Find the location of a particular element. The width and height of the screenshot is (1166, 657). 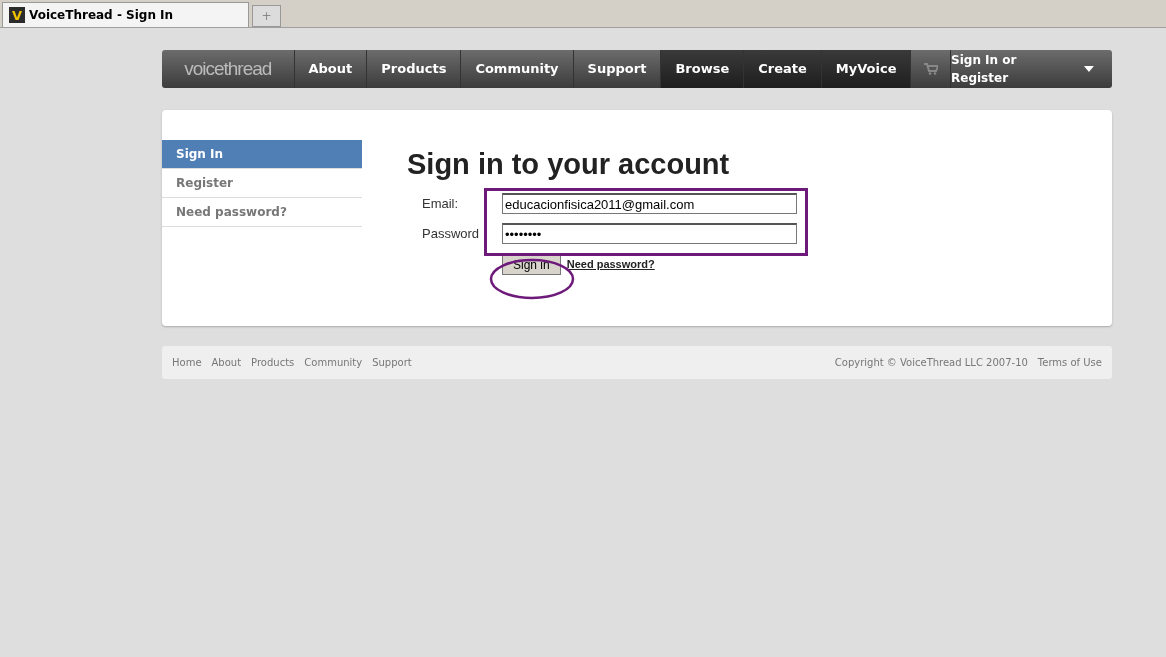

nav-link: Browse is located at coordinates (703, 69).